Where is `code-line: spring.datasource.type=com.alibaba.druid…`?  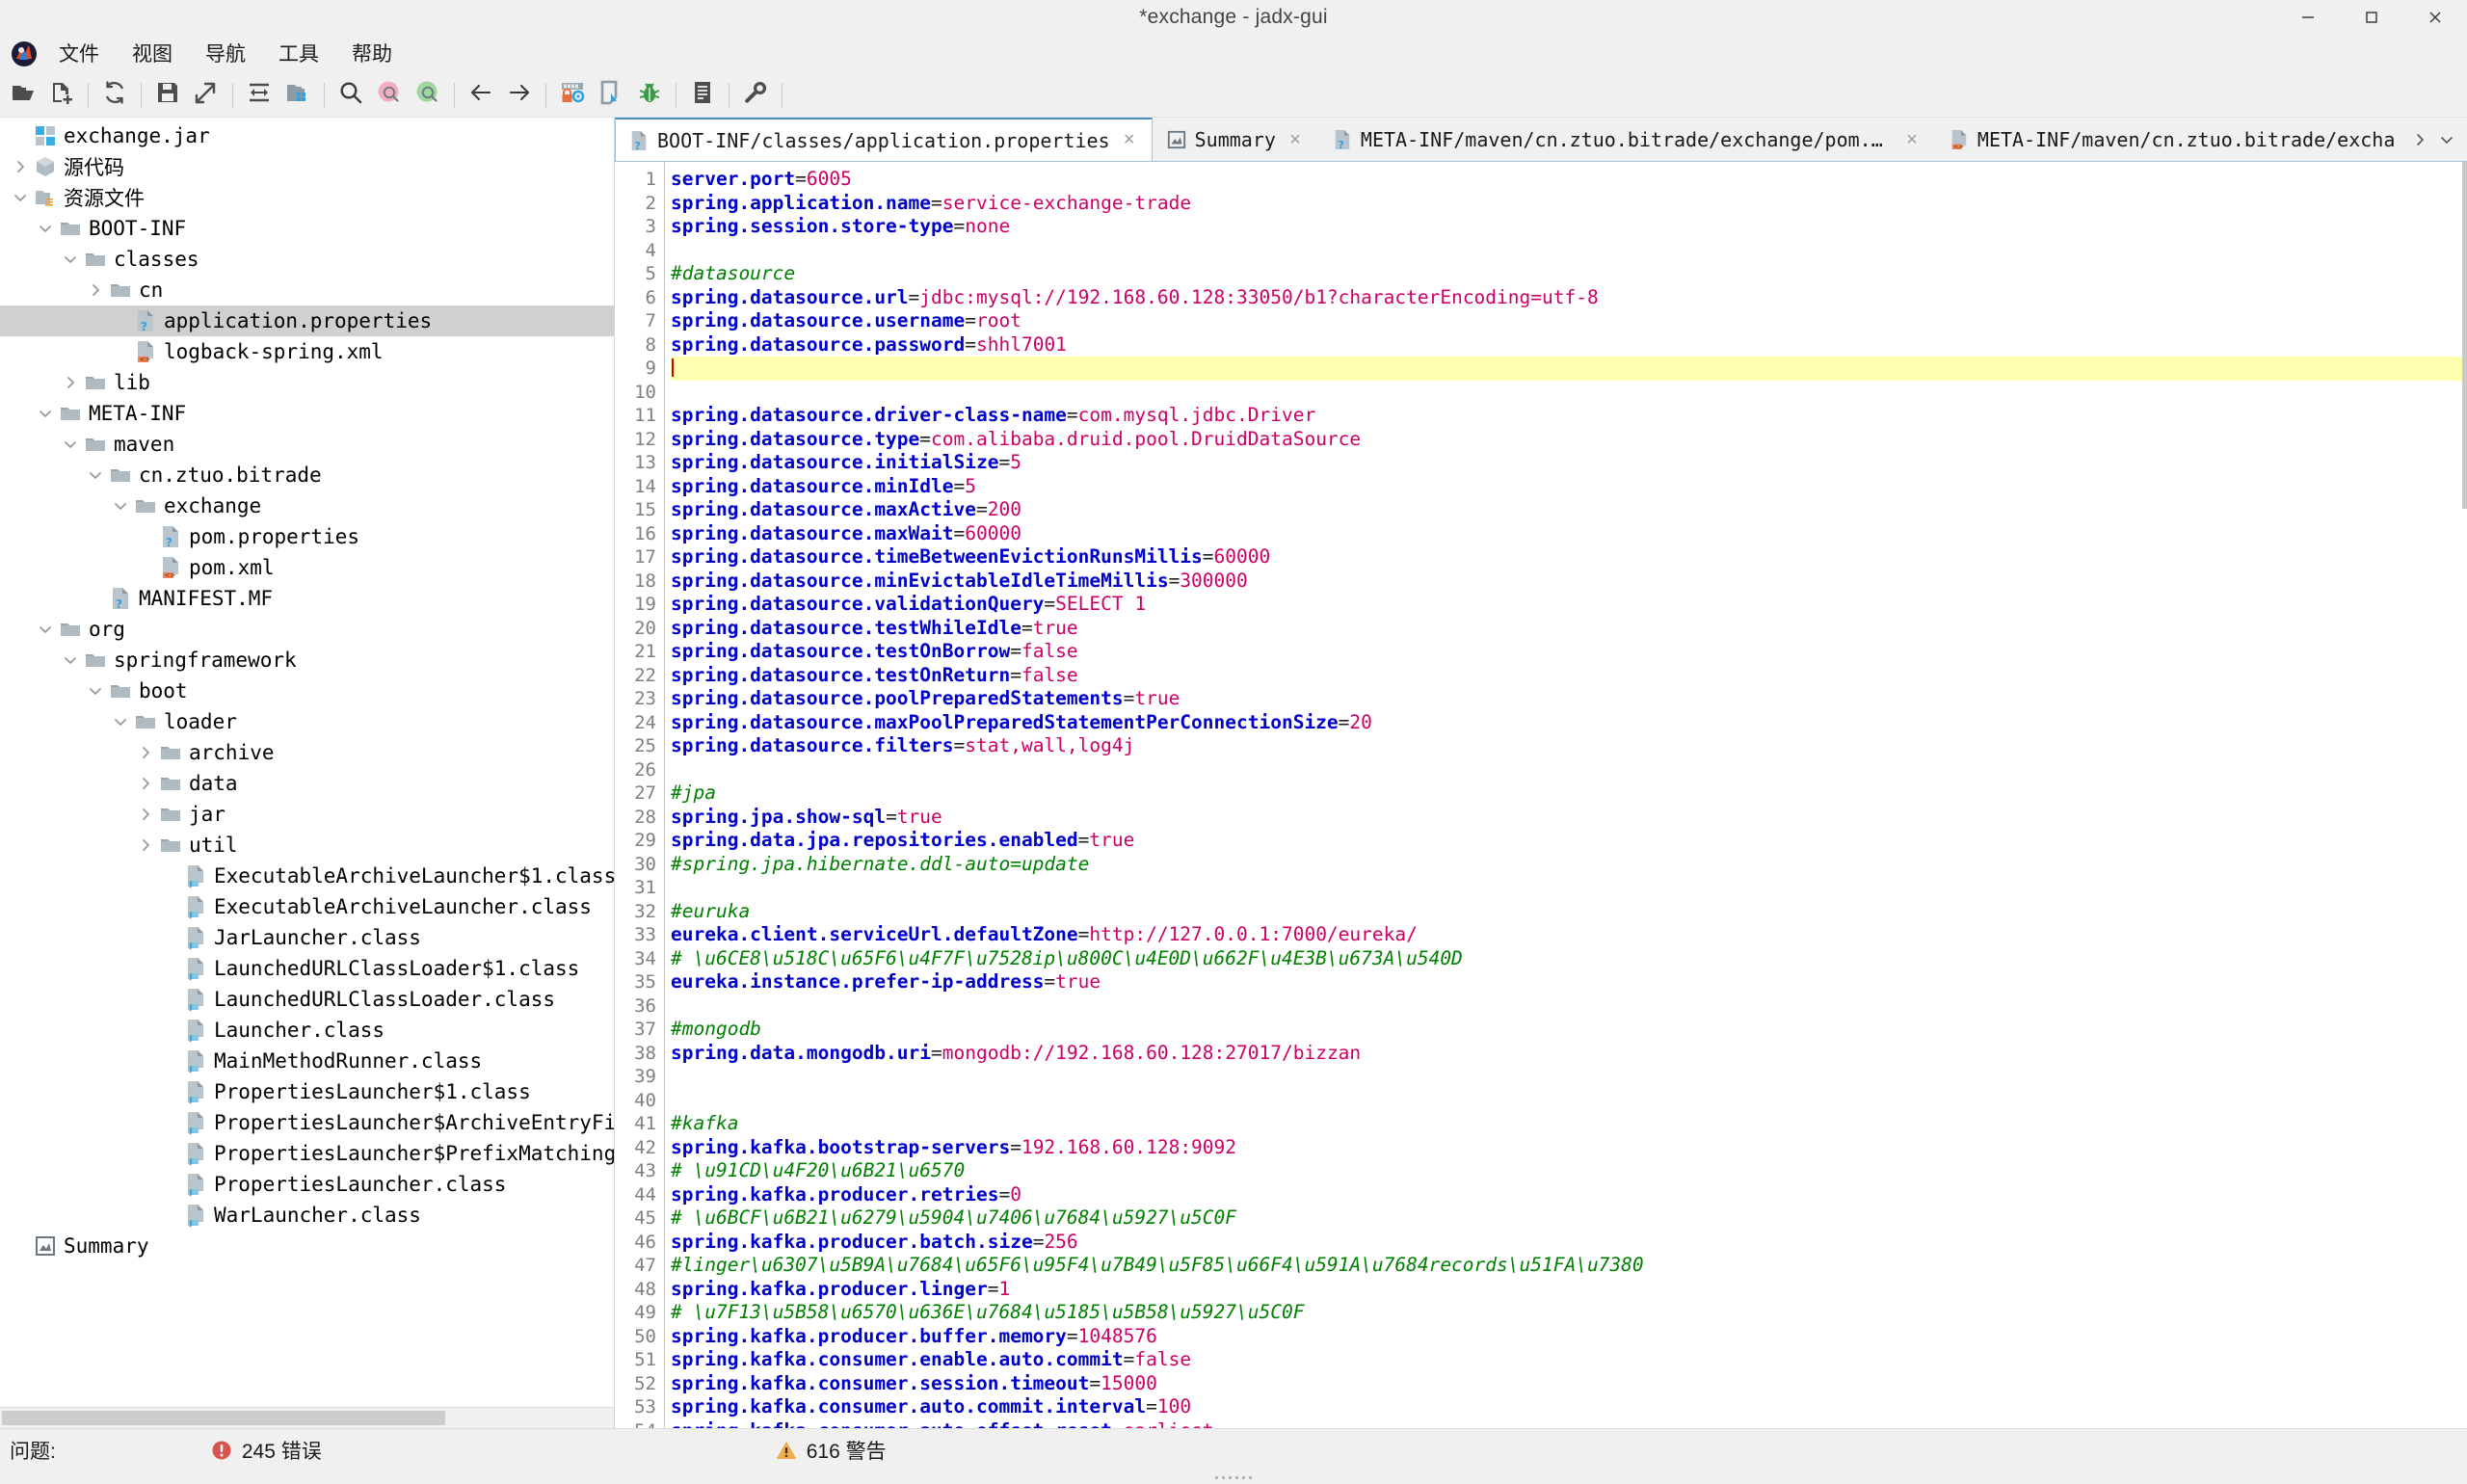 code-line: spring.datasource.type=com.alibaba.druid… is located at coordinates (1569, 440).